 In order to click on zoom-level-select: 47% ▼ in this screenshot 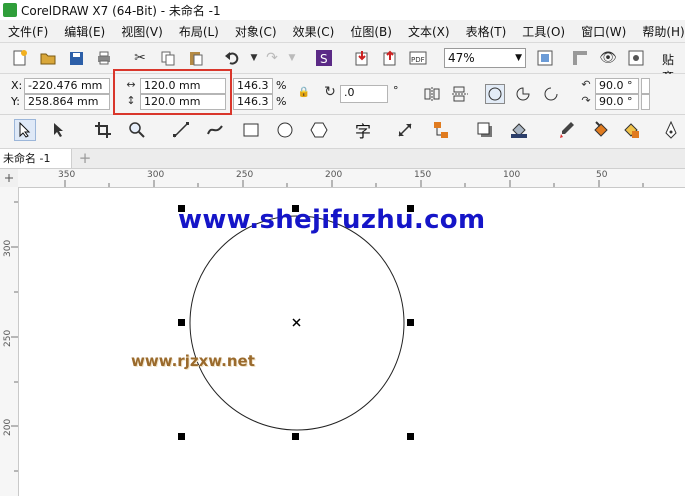, I will do `click(485, 58)`.